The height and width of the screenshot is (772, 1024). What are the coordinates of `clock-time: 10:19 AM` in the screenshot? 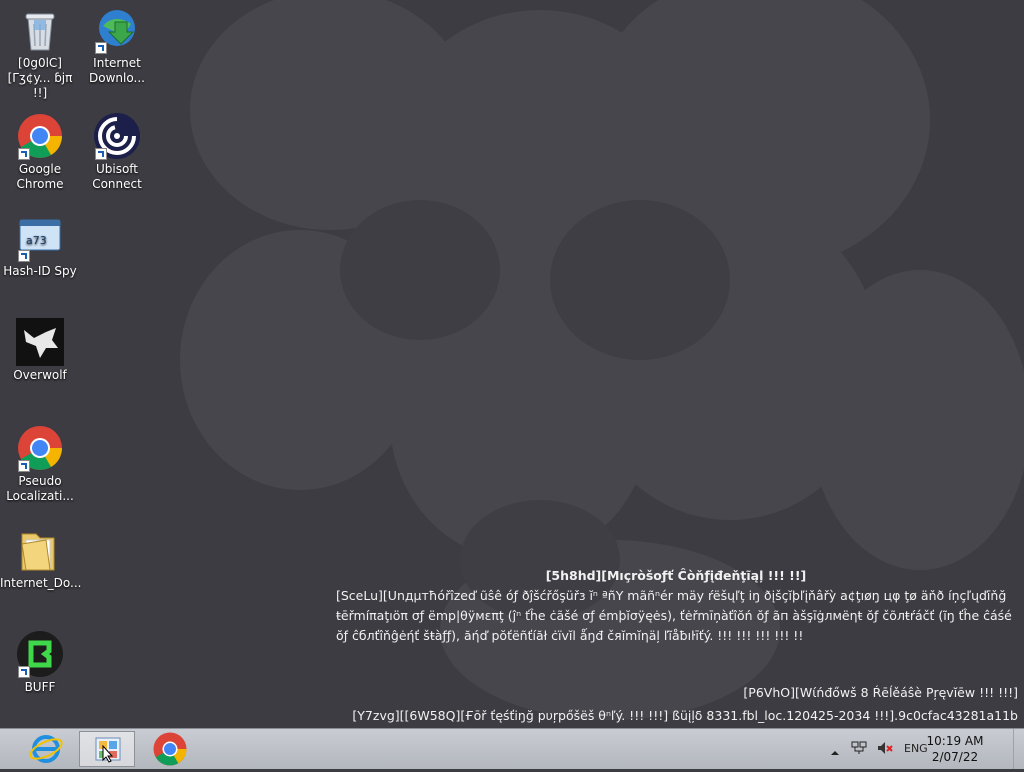 It's located at (955, 741).